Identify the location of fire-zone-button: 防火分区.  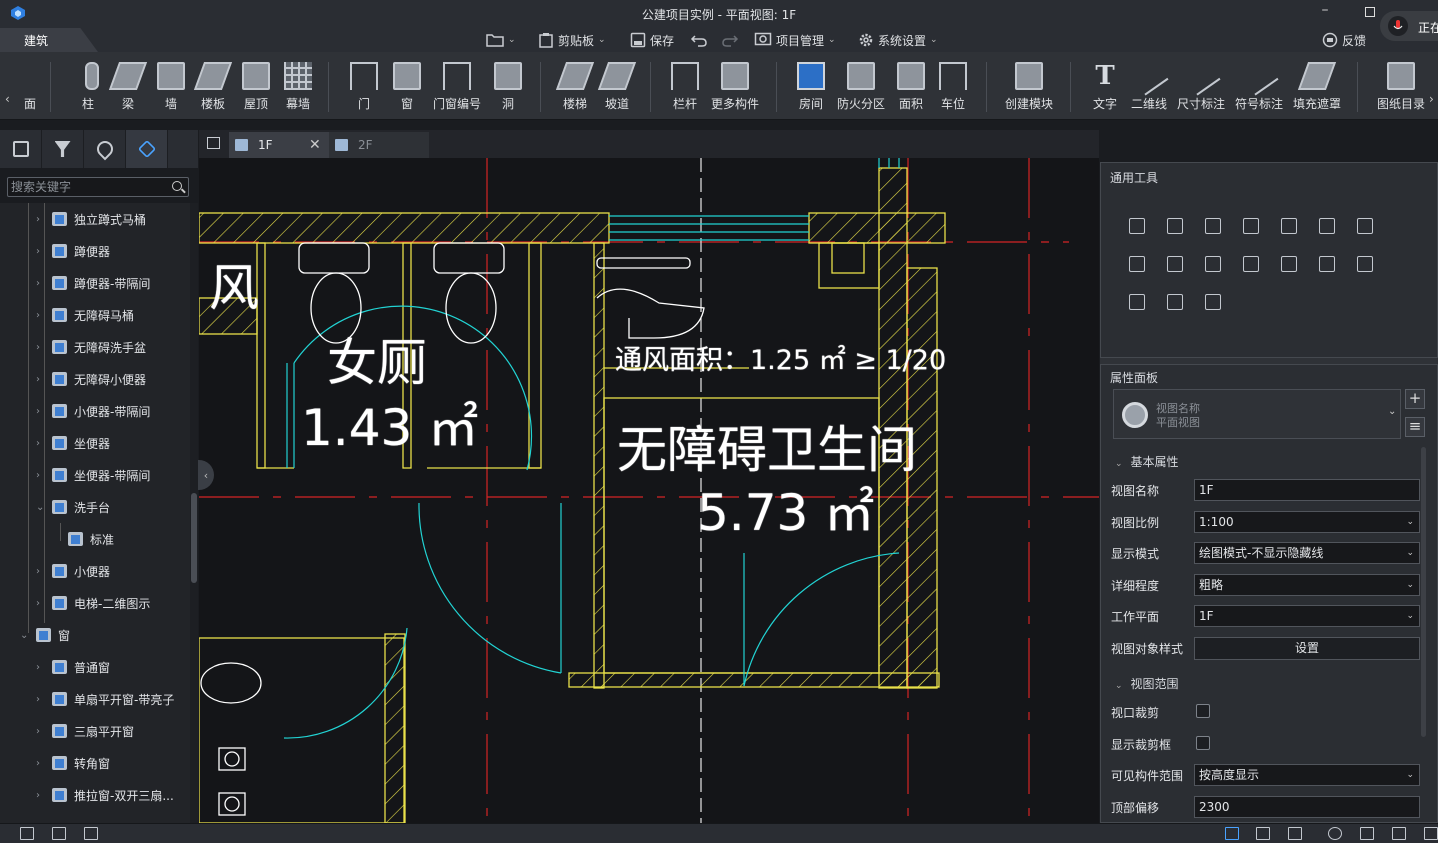
(861, 86).